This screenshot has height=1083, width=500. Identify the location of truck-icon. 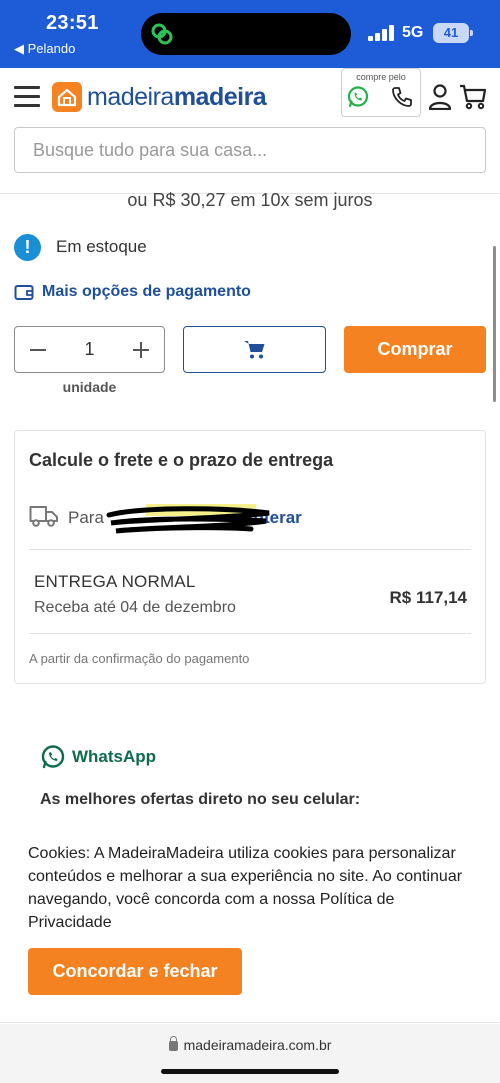
(43, 516).